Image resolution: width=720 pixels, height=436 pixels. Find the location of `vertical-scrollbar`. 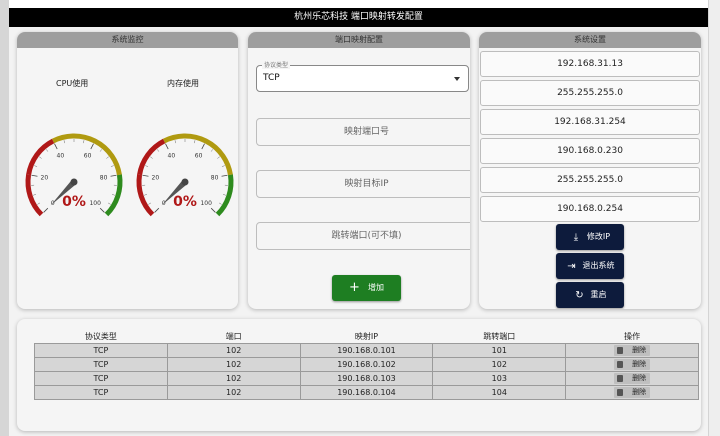

vertical-scrollbar is located at coordinates (714, 218).